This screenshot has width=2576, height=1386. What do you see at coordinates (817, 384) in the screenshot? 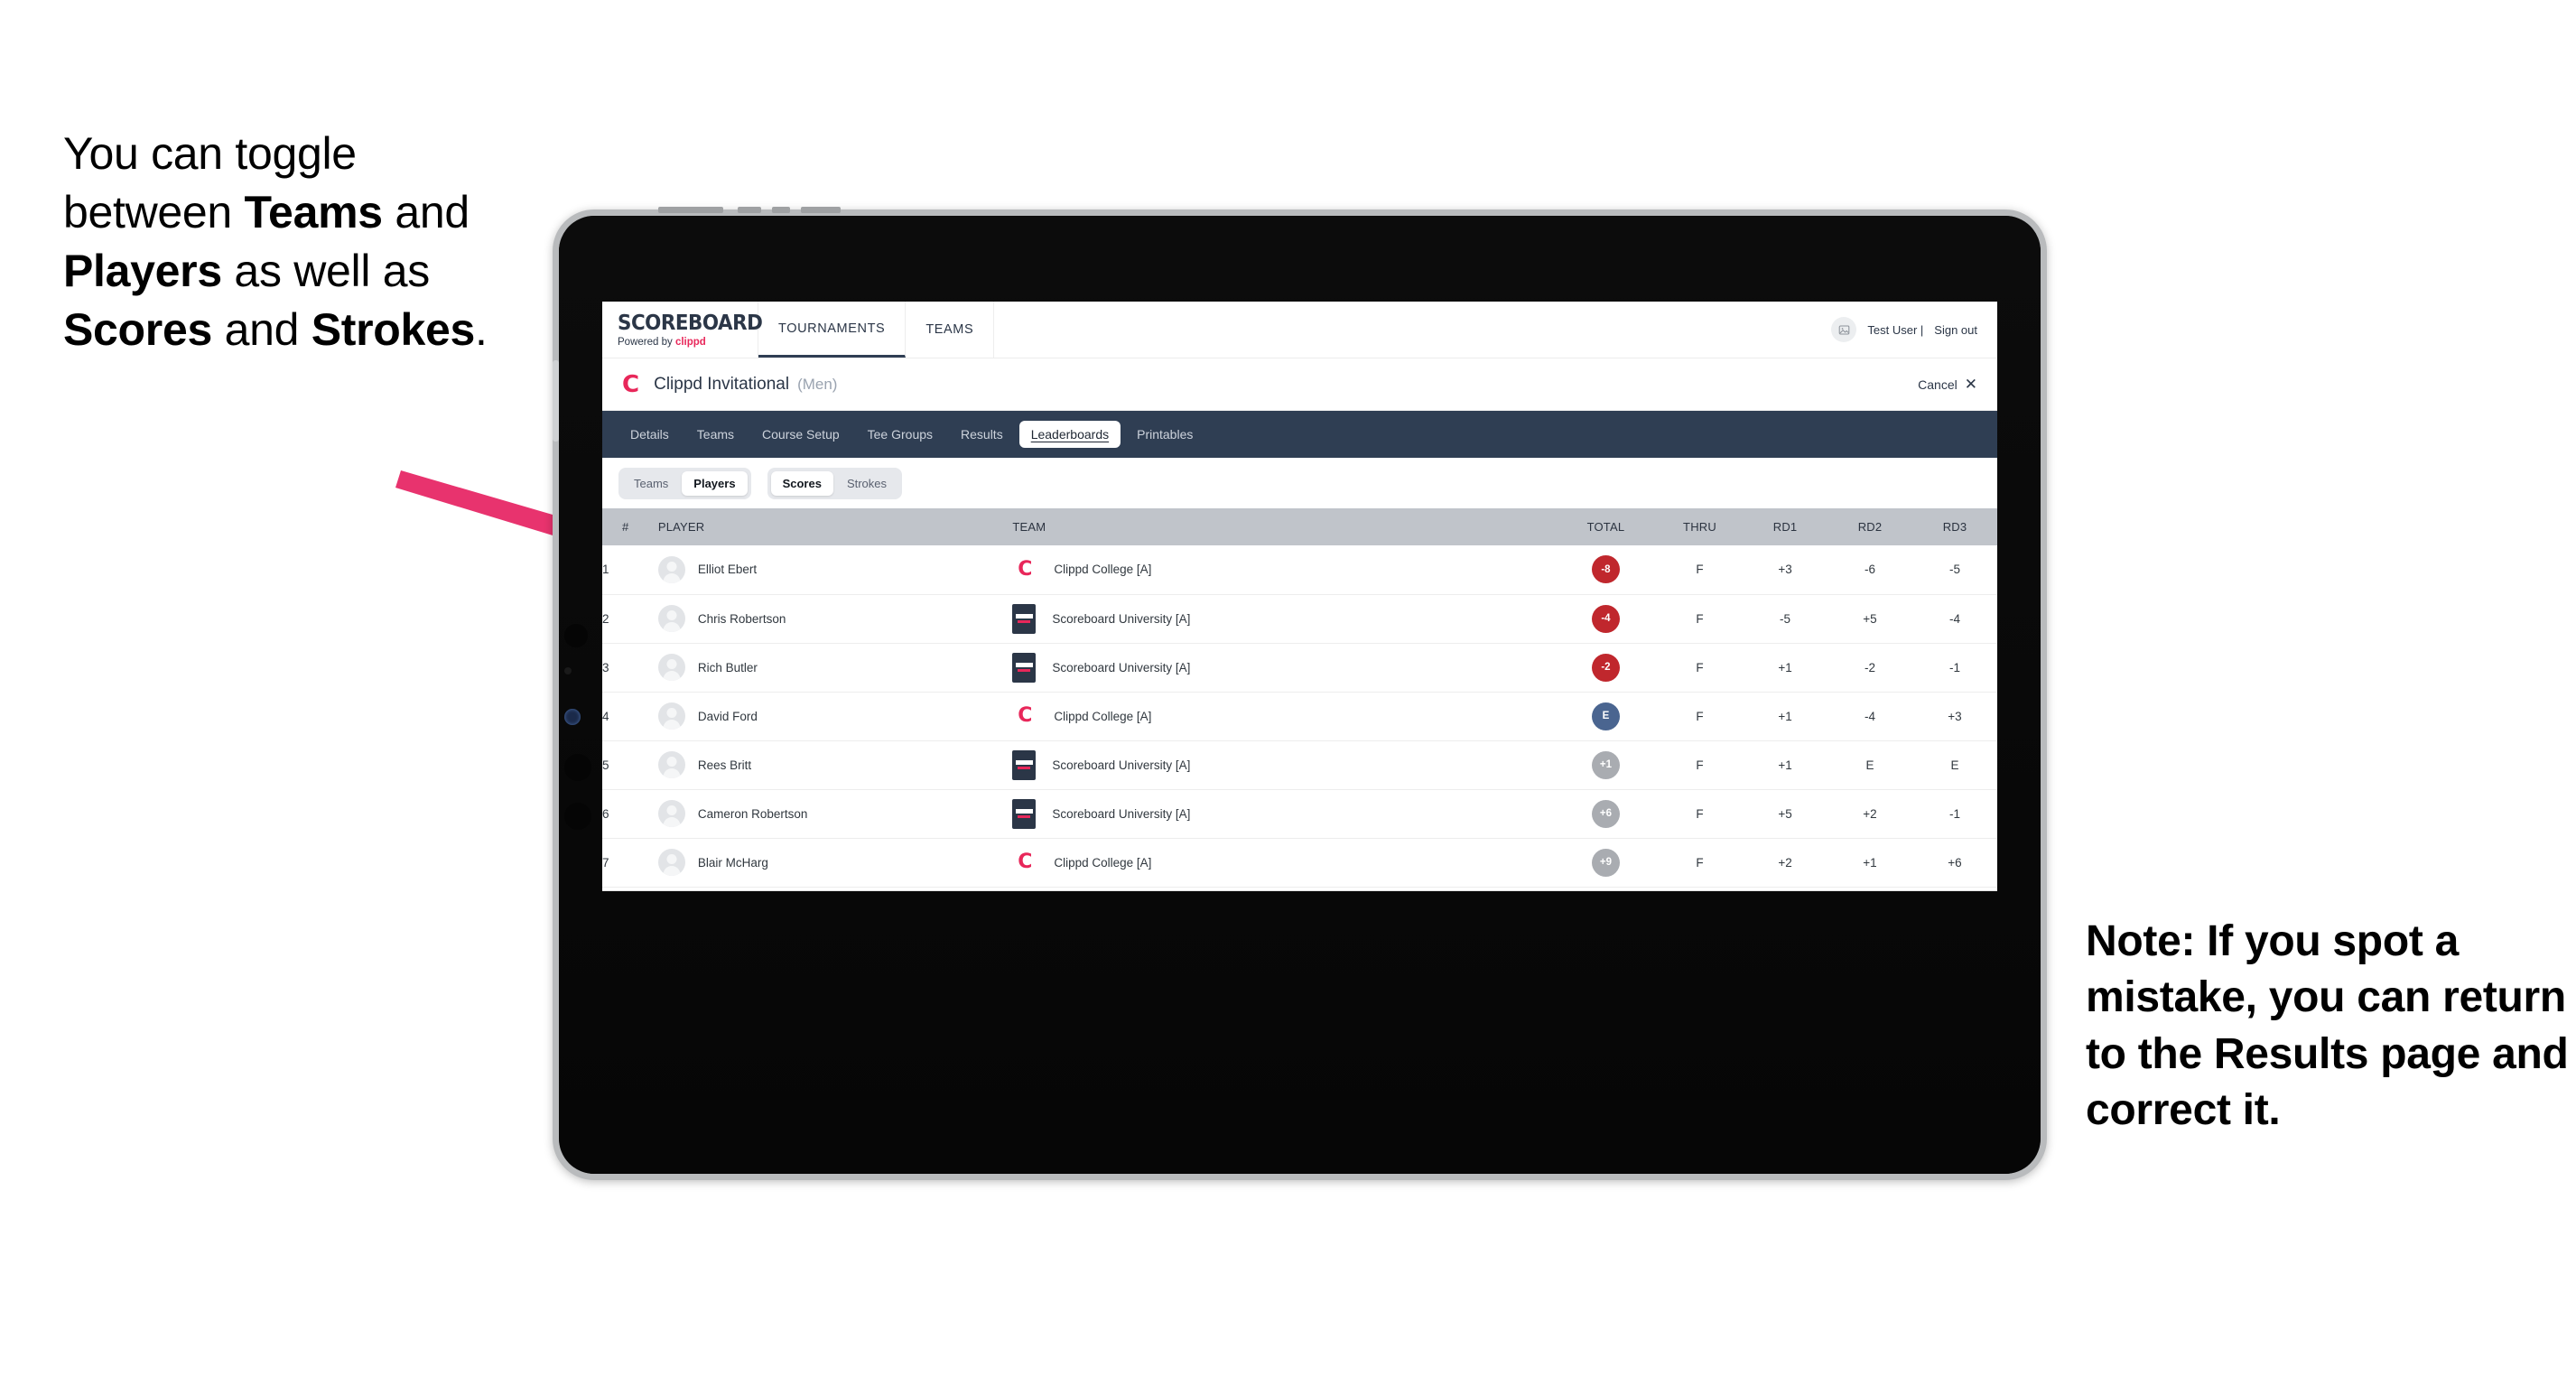
I see `tournament-gender: (Men)` at bounding box center [817, 384].